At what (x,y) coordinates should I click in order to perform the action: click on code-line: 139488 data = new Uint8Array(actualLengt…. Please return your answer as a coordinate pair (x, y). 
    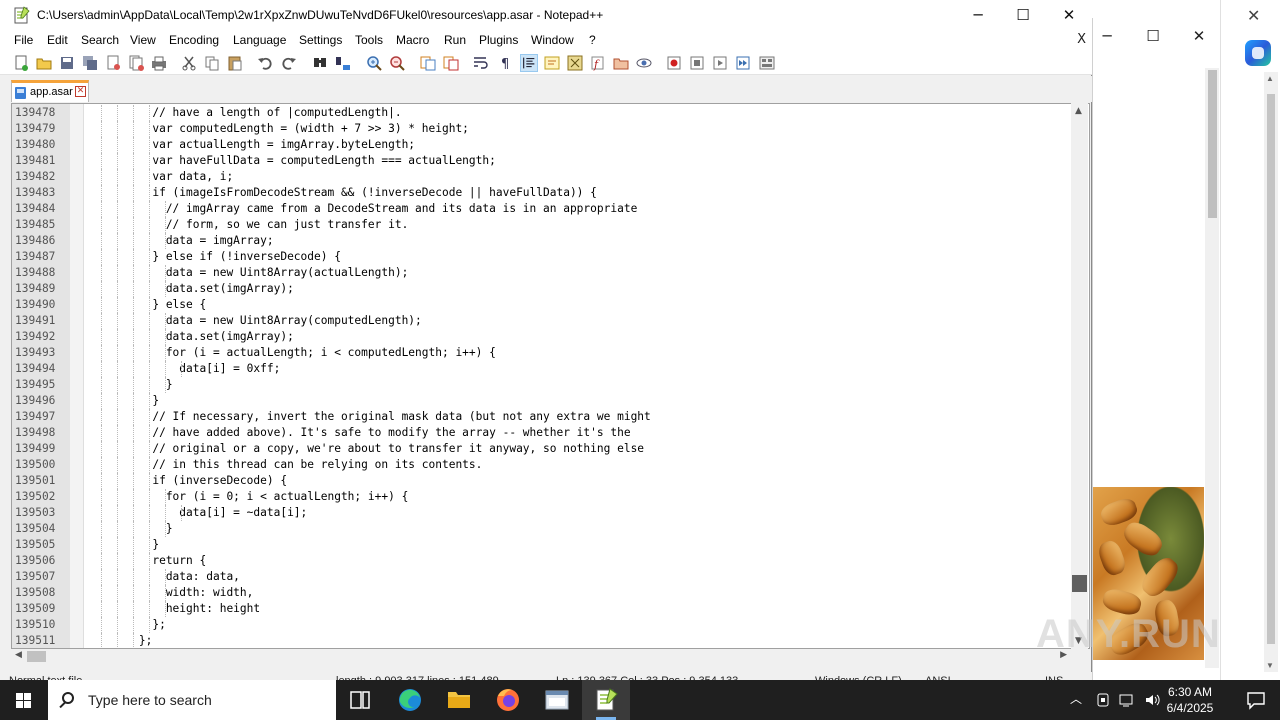
    Looking at the image, I should click on (544, 273).